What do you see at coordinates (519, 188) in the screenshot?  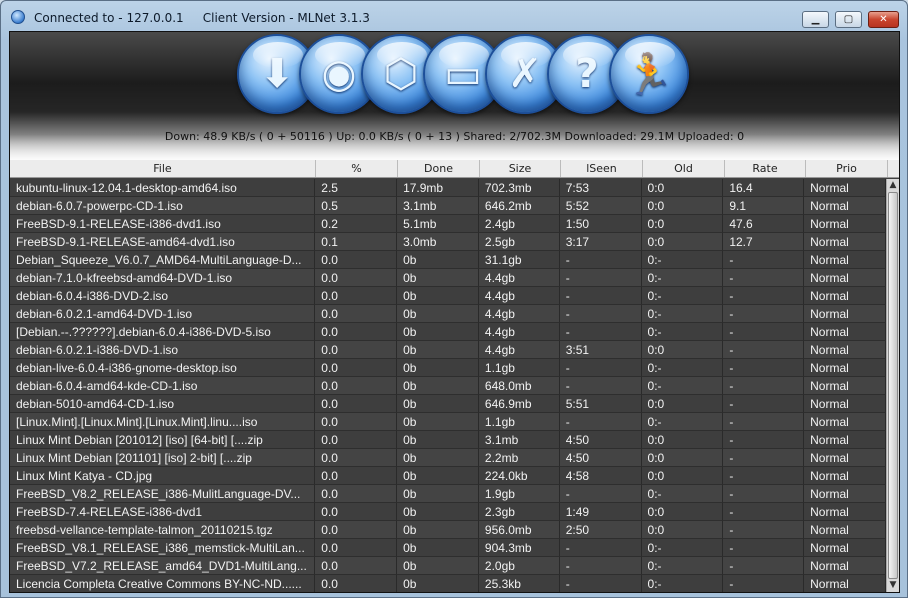 I see `cell-size: 702.3mb` at bounding box center [519, 188].